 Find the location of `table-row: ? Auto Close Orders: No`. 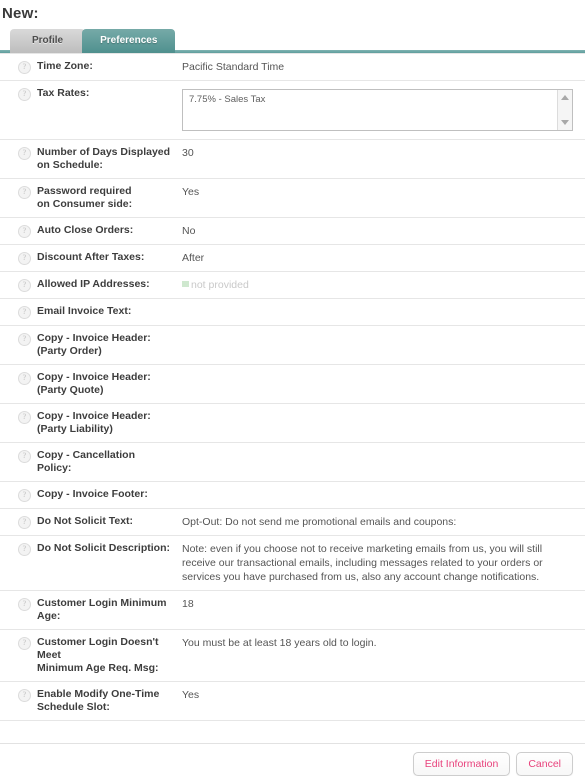

table-row: ? Auto Close Orders: No is located at coordinates (292, 231).